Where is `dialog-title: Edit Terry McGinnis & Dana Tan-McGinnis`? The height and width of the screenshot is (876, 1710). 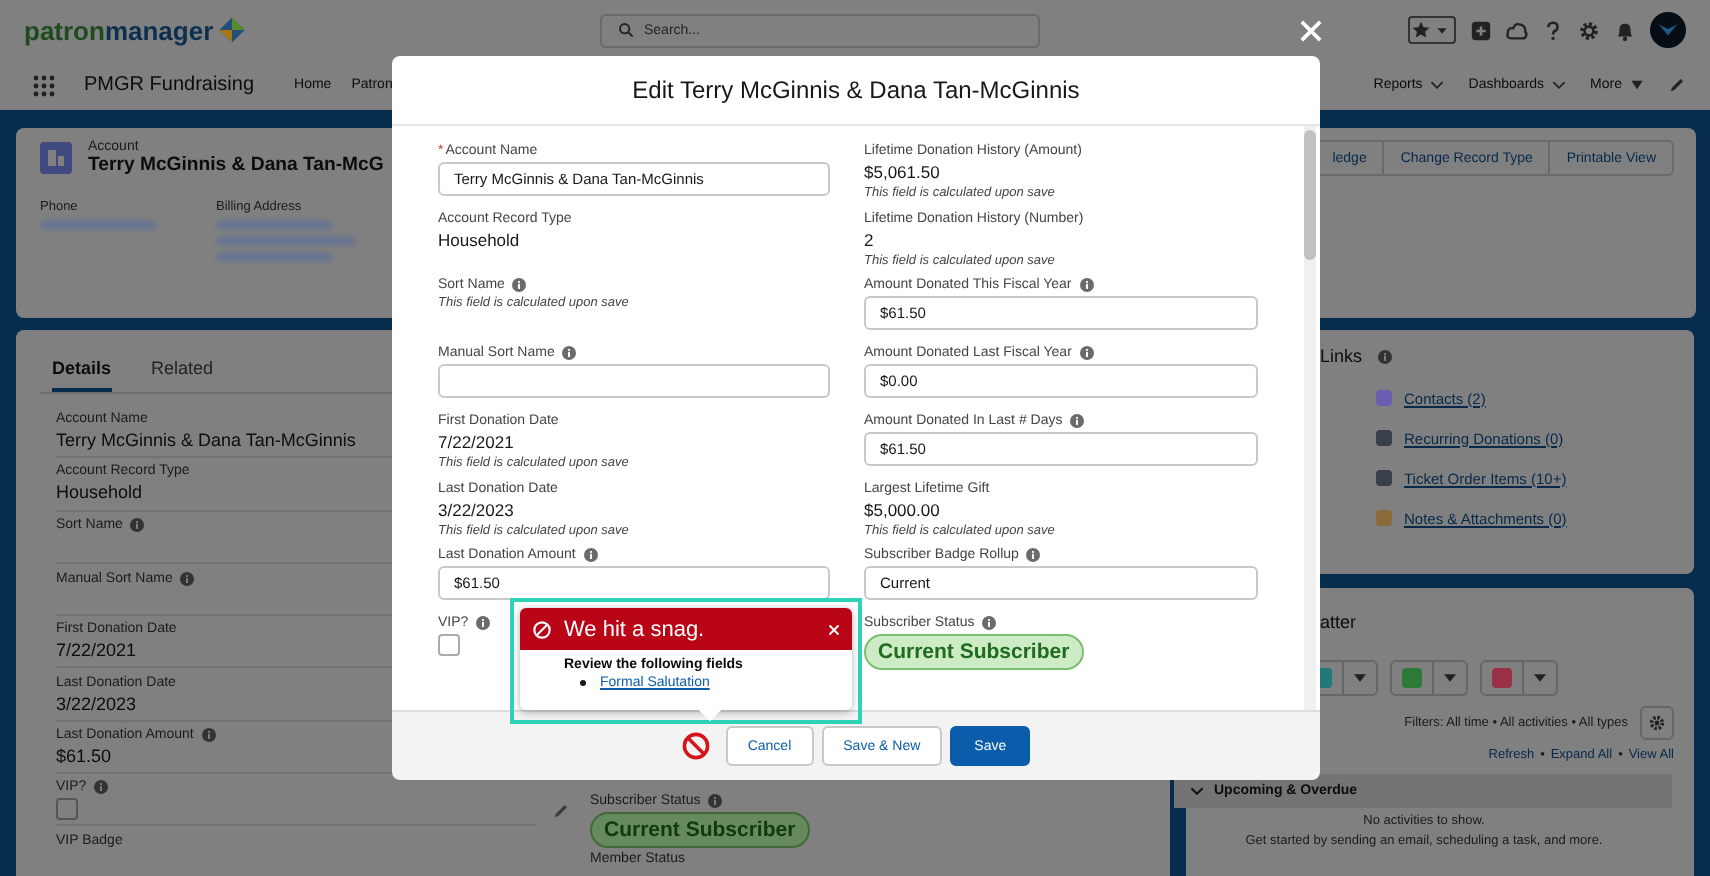
dialog-title: Edit Terry McGinnis & Dana Tan-McGinnis is located at coordinates (856, 90).